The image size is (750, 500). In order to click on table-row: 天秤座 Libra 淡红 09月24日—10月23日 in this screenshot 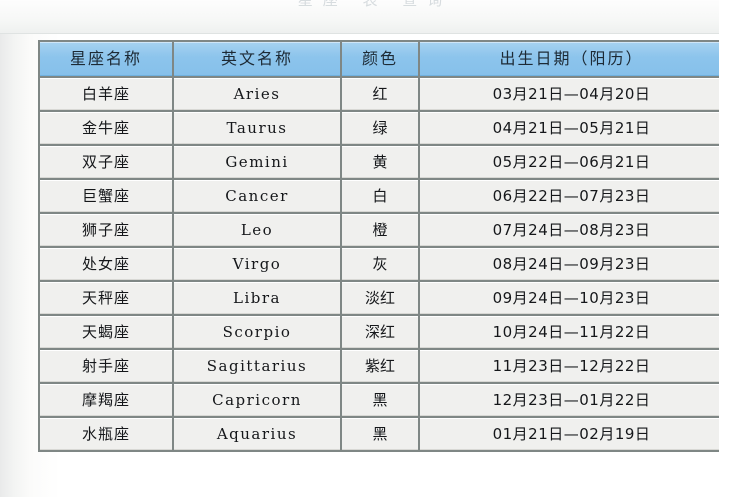, I will do `click(381, 298)`.